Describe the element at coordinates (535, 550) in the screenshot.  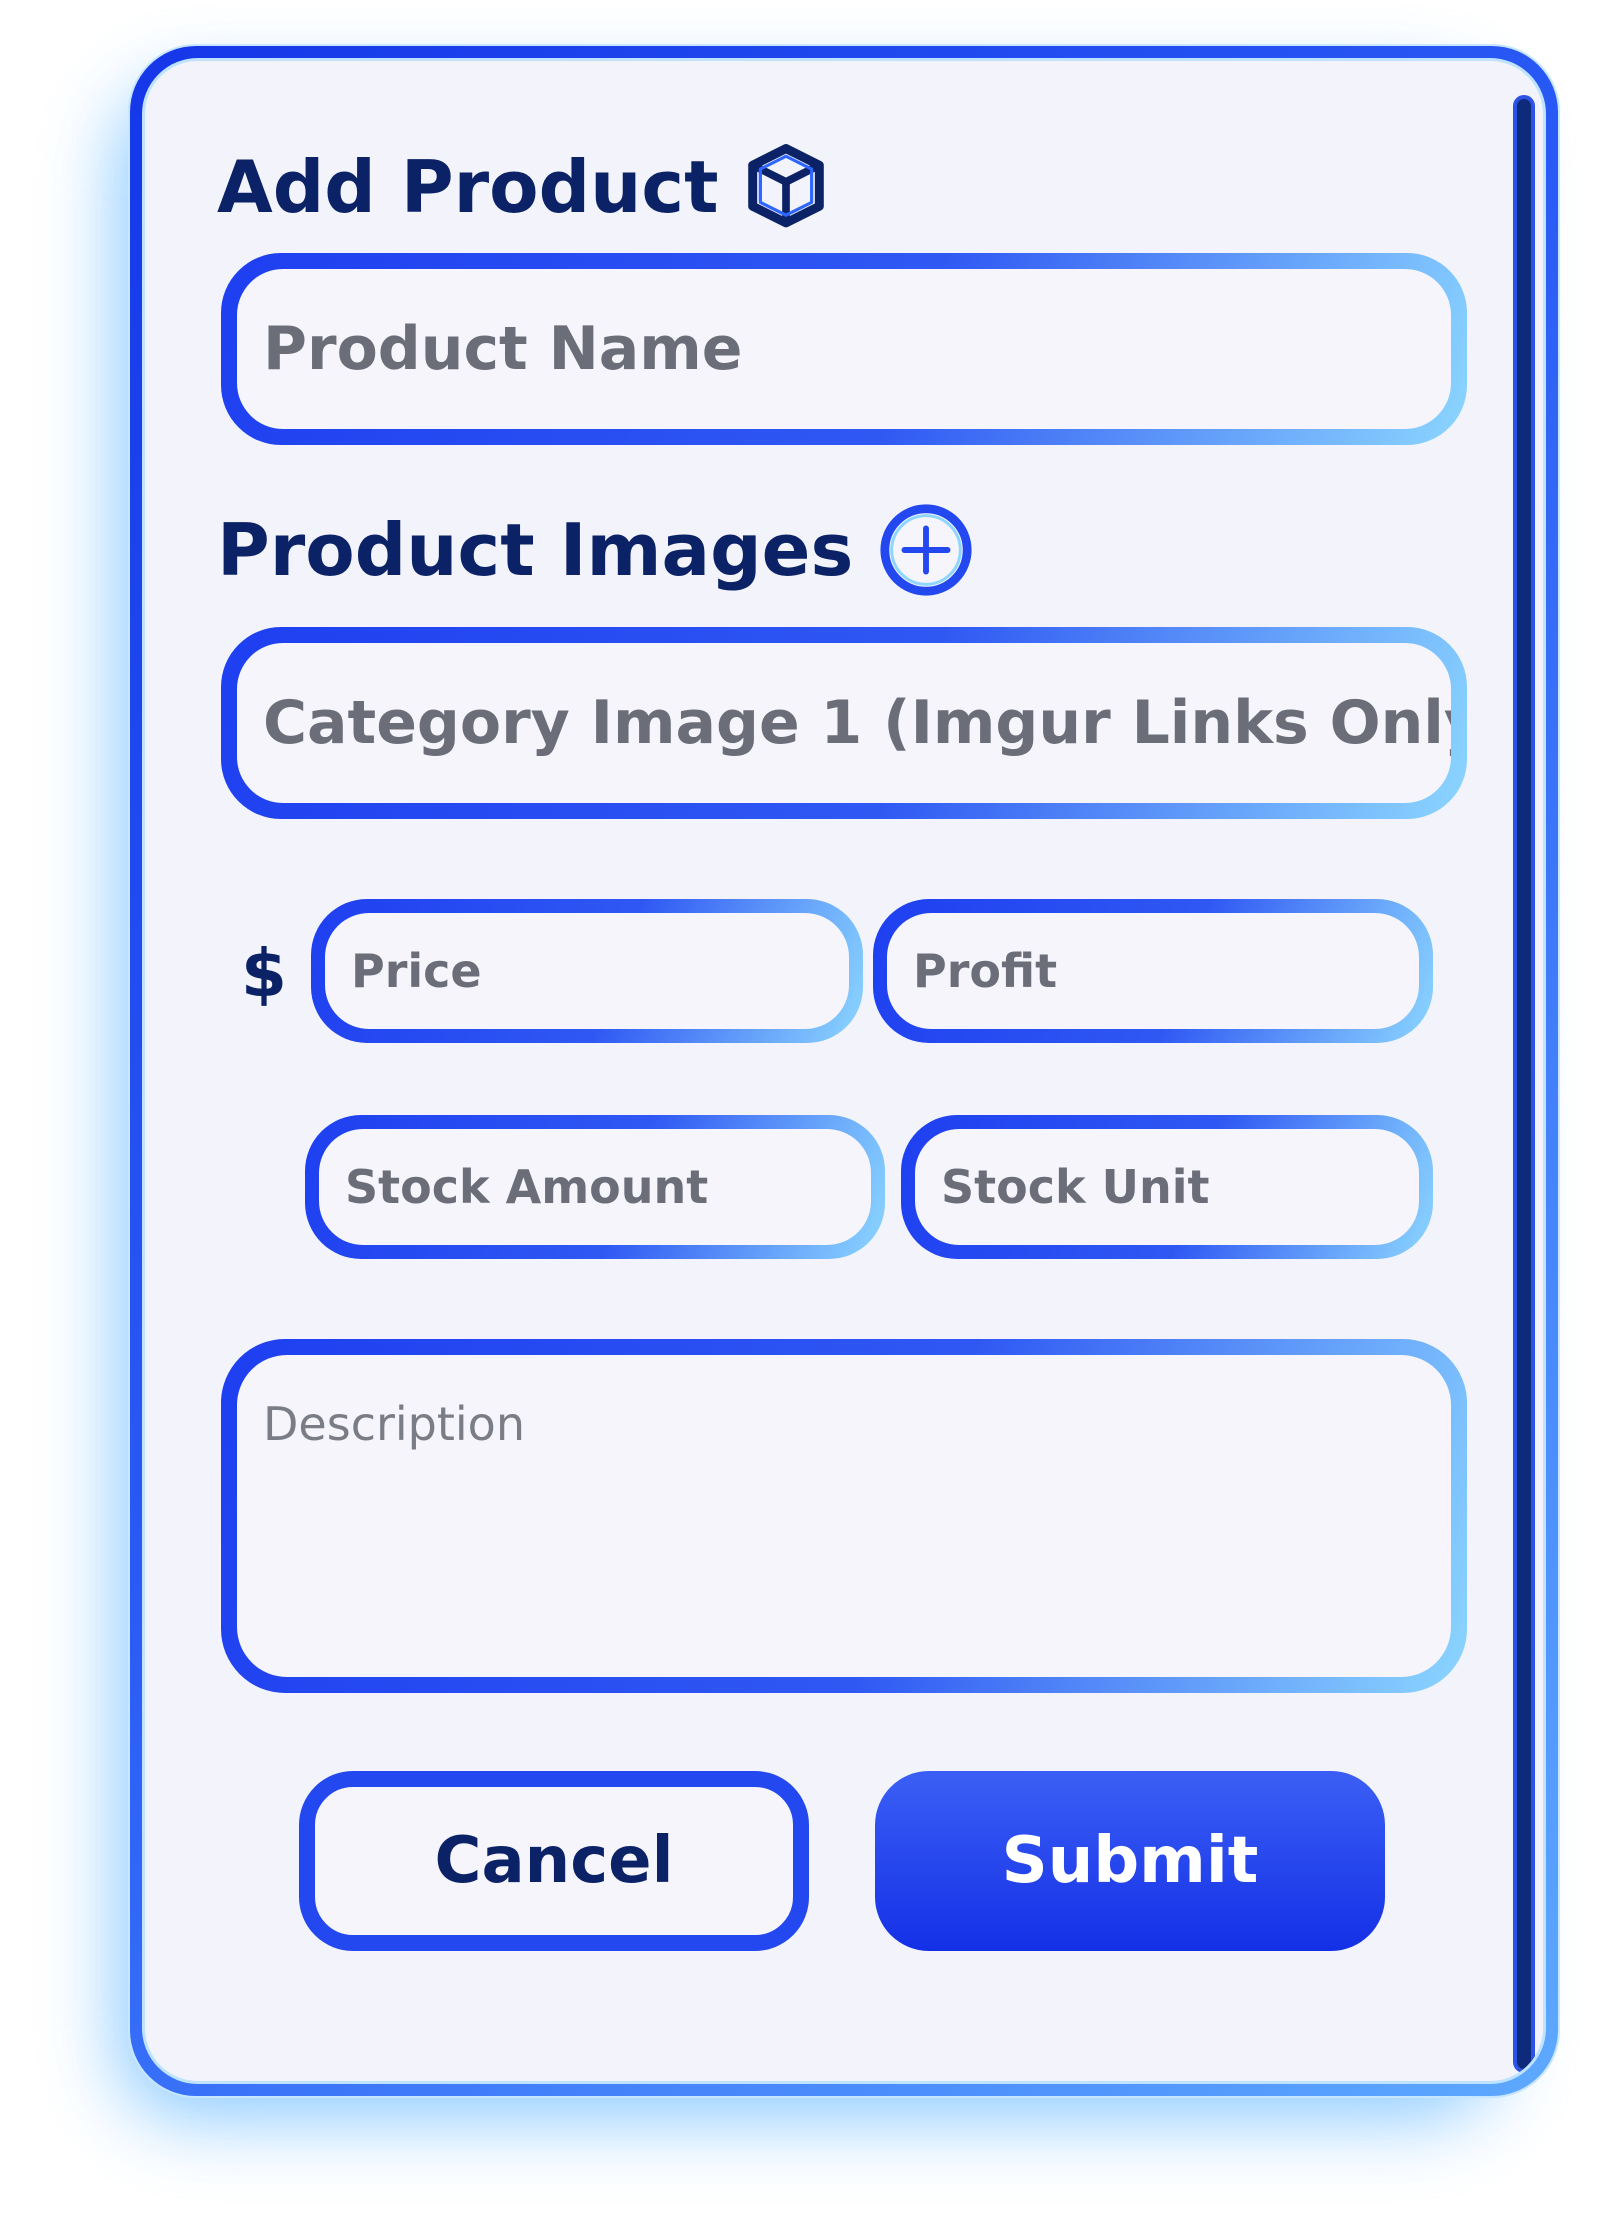
I see `section-title: Product Images` at that location.